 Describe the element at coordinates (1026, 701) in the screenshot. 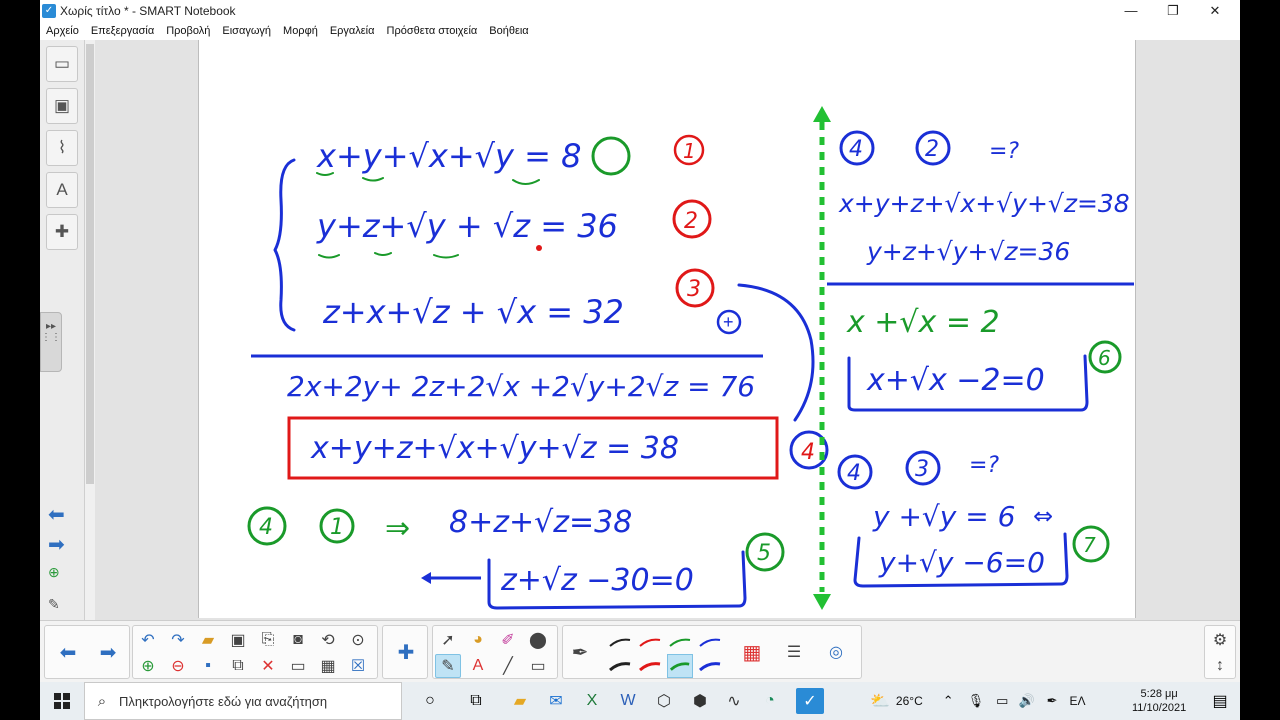

I see `volume-icon: 🔊` at that location.